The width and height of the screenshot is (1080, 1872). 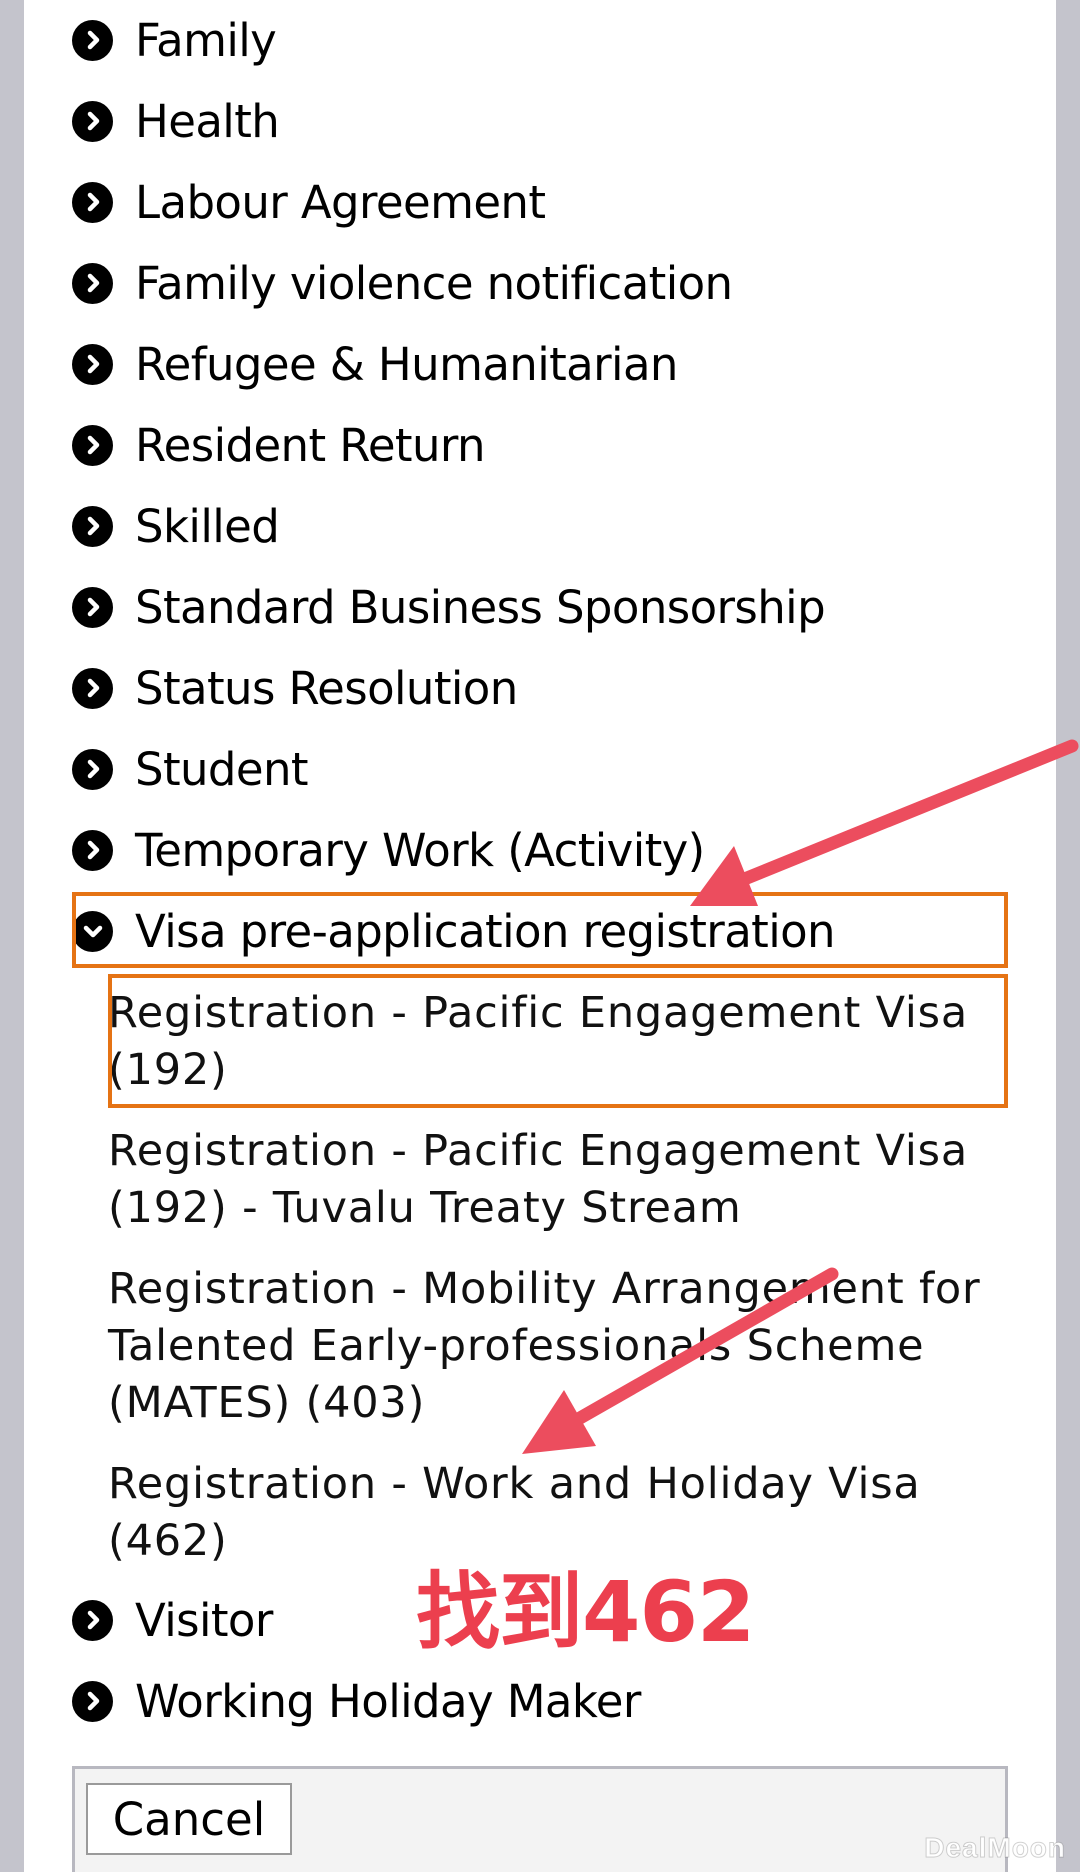 I want to click on category-student: Student, so click(x=190, y=769).